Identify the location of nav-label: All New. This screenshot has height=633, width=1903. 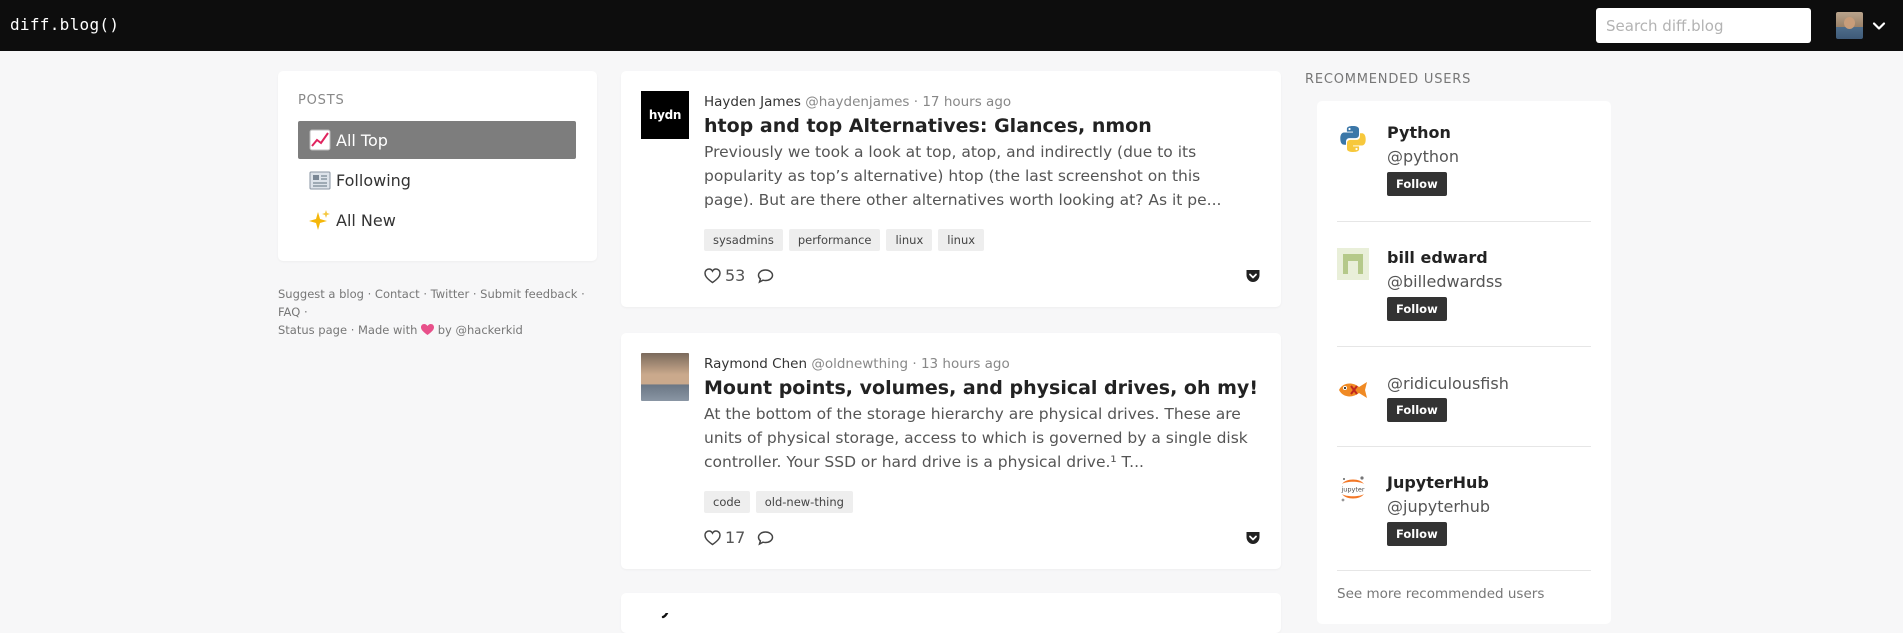
(366, 220).